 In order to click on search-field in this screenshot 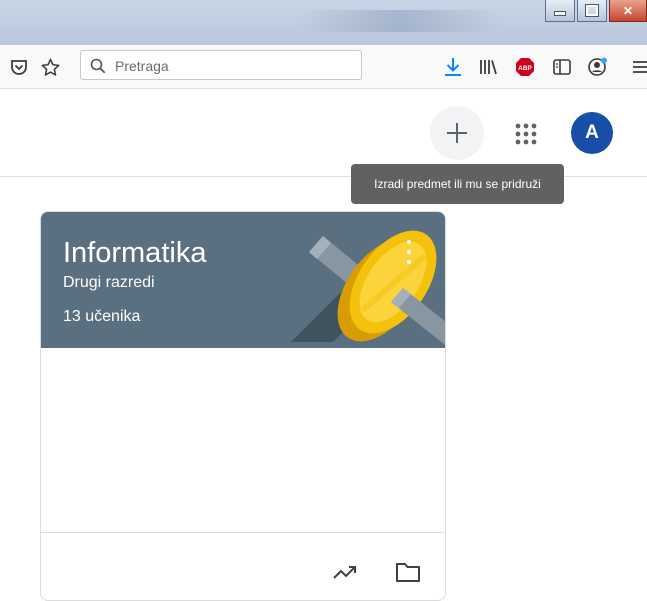, I will do `click(221, 65)`.